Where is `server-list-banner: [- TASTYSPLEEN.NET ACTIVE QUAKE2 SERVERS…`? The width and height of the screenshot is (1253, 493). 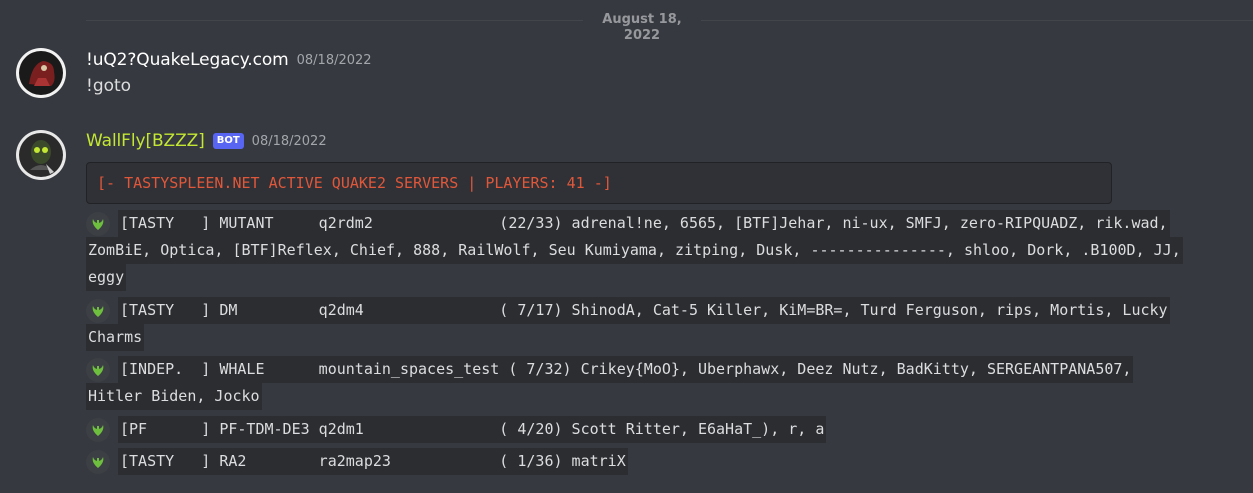
server-list-banner: [- TASTYSPLEEN.NET ACTIVE QUAKE2 SERVERS… is located at coordinates (599, 183).